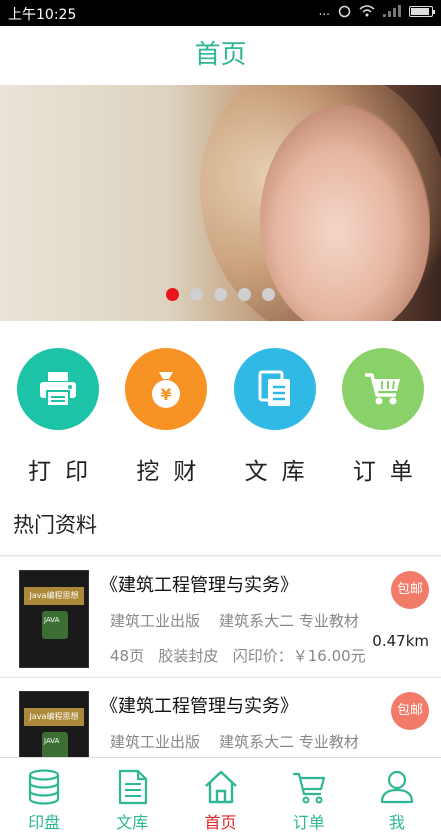 This screenshot has width=441, height=839. Describe the element at coordinates (188, 656) in the screenshot. I see `item-binding: 胶装封皮` at that location.